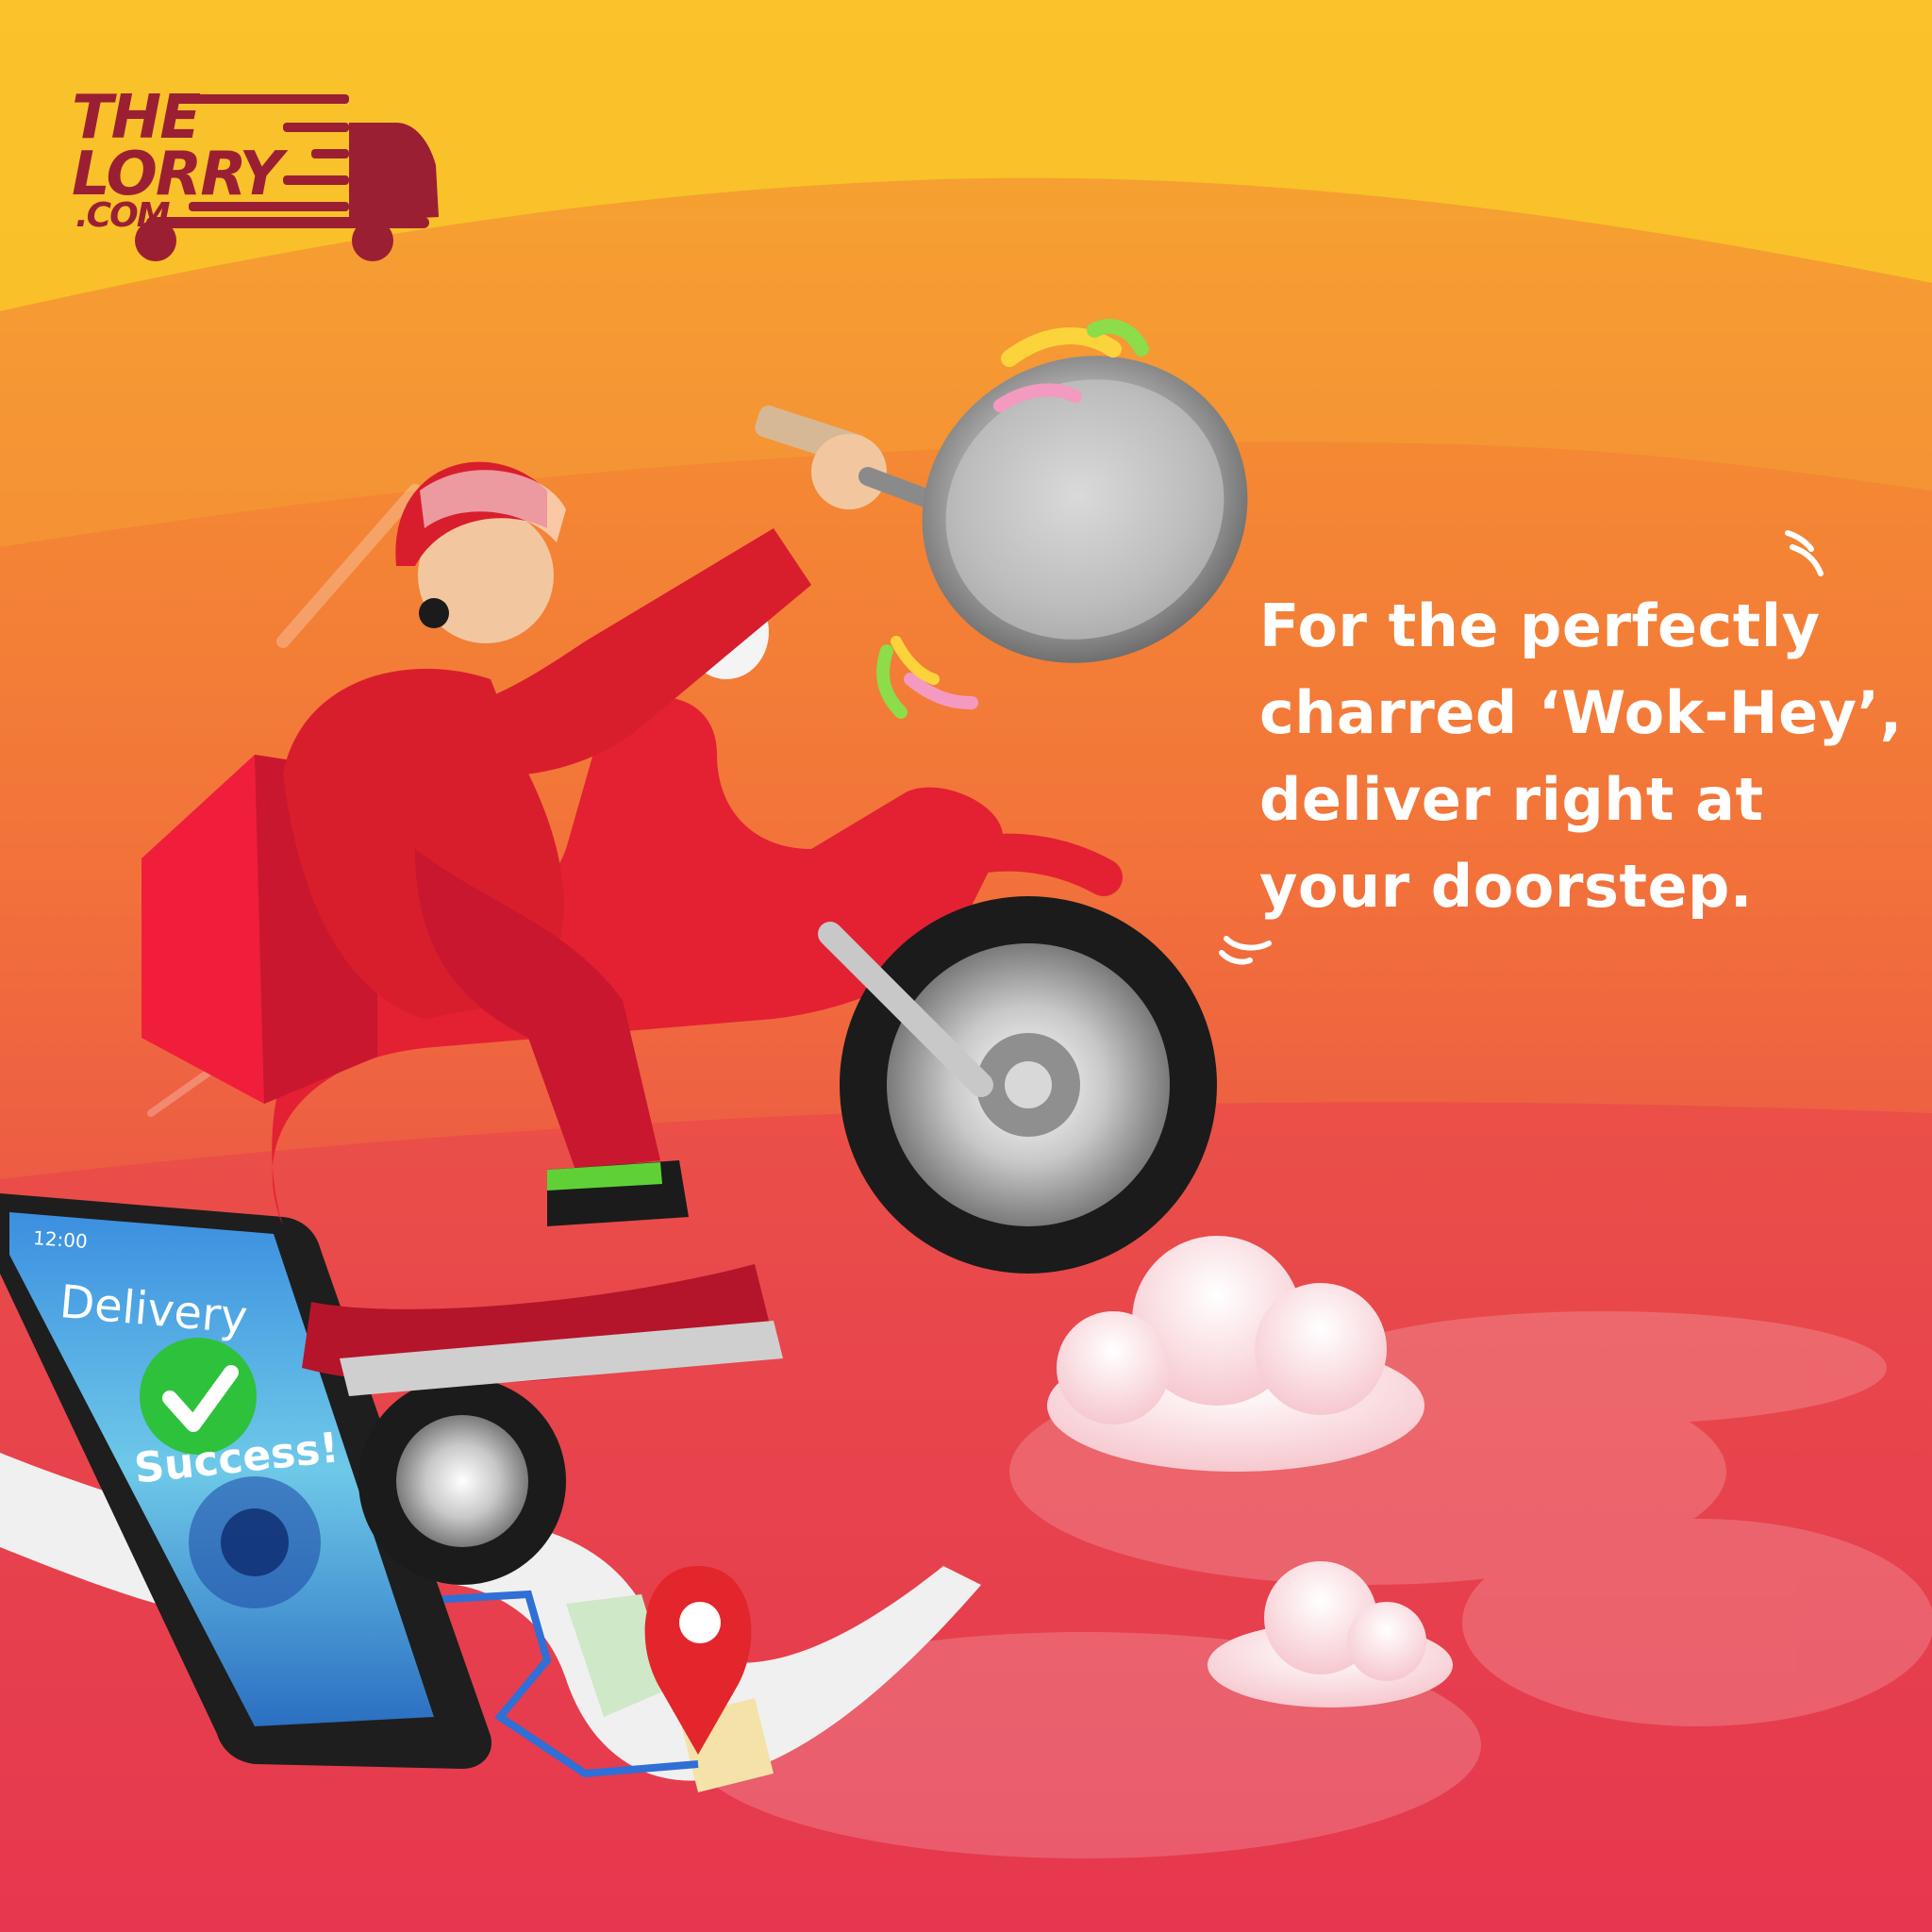 This screenshot has height=1932, width=1932. Describe the element at coordinates (1506, 887) in the screenshot. I see `headline-line-4: your doorstep.` at that location.